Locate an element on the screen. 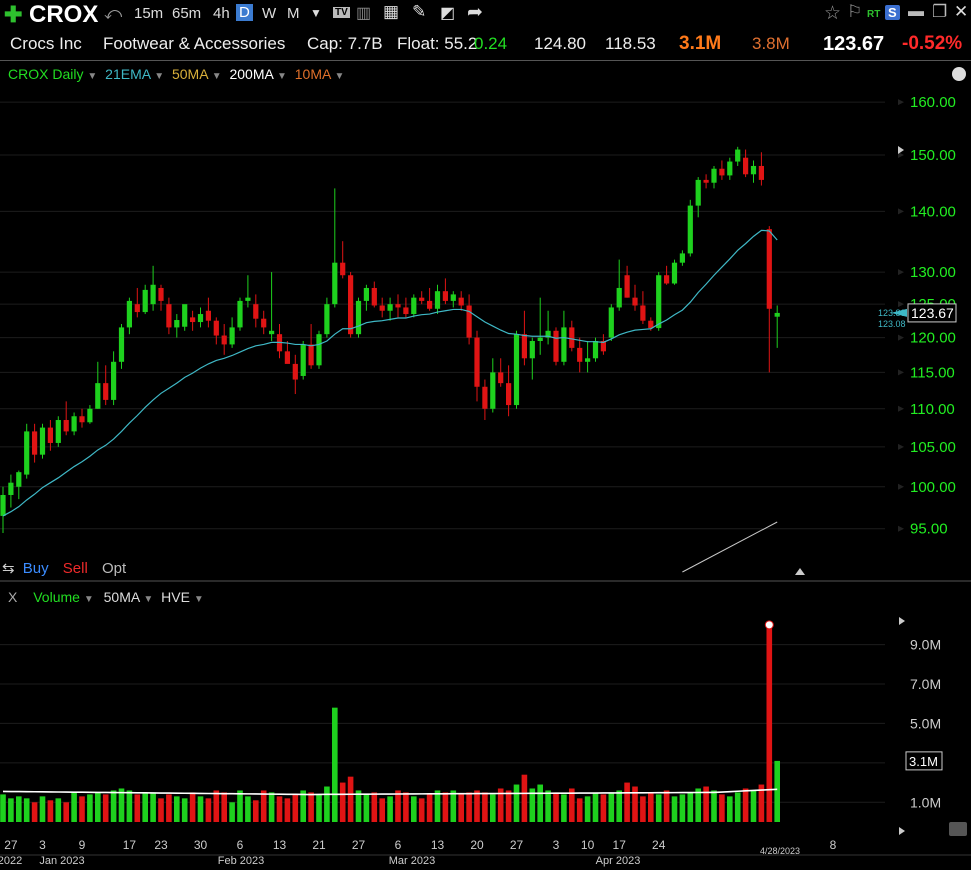  legend-21ema: 21EMA is located at coordinates (127, 74).